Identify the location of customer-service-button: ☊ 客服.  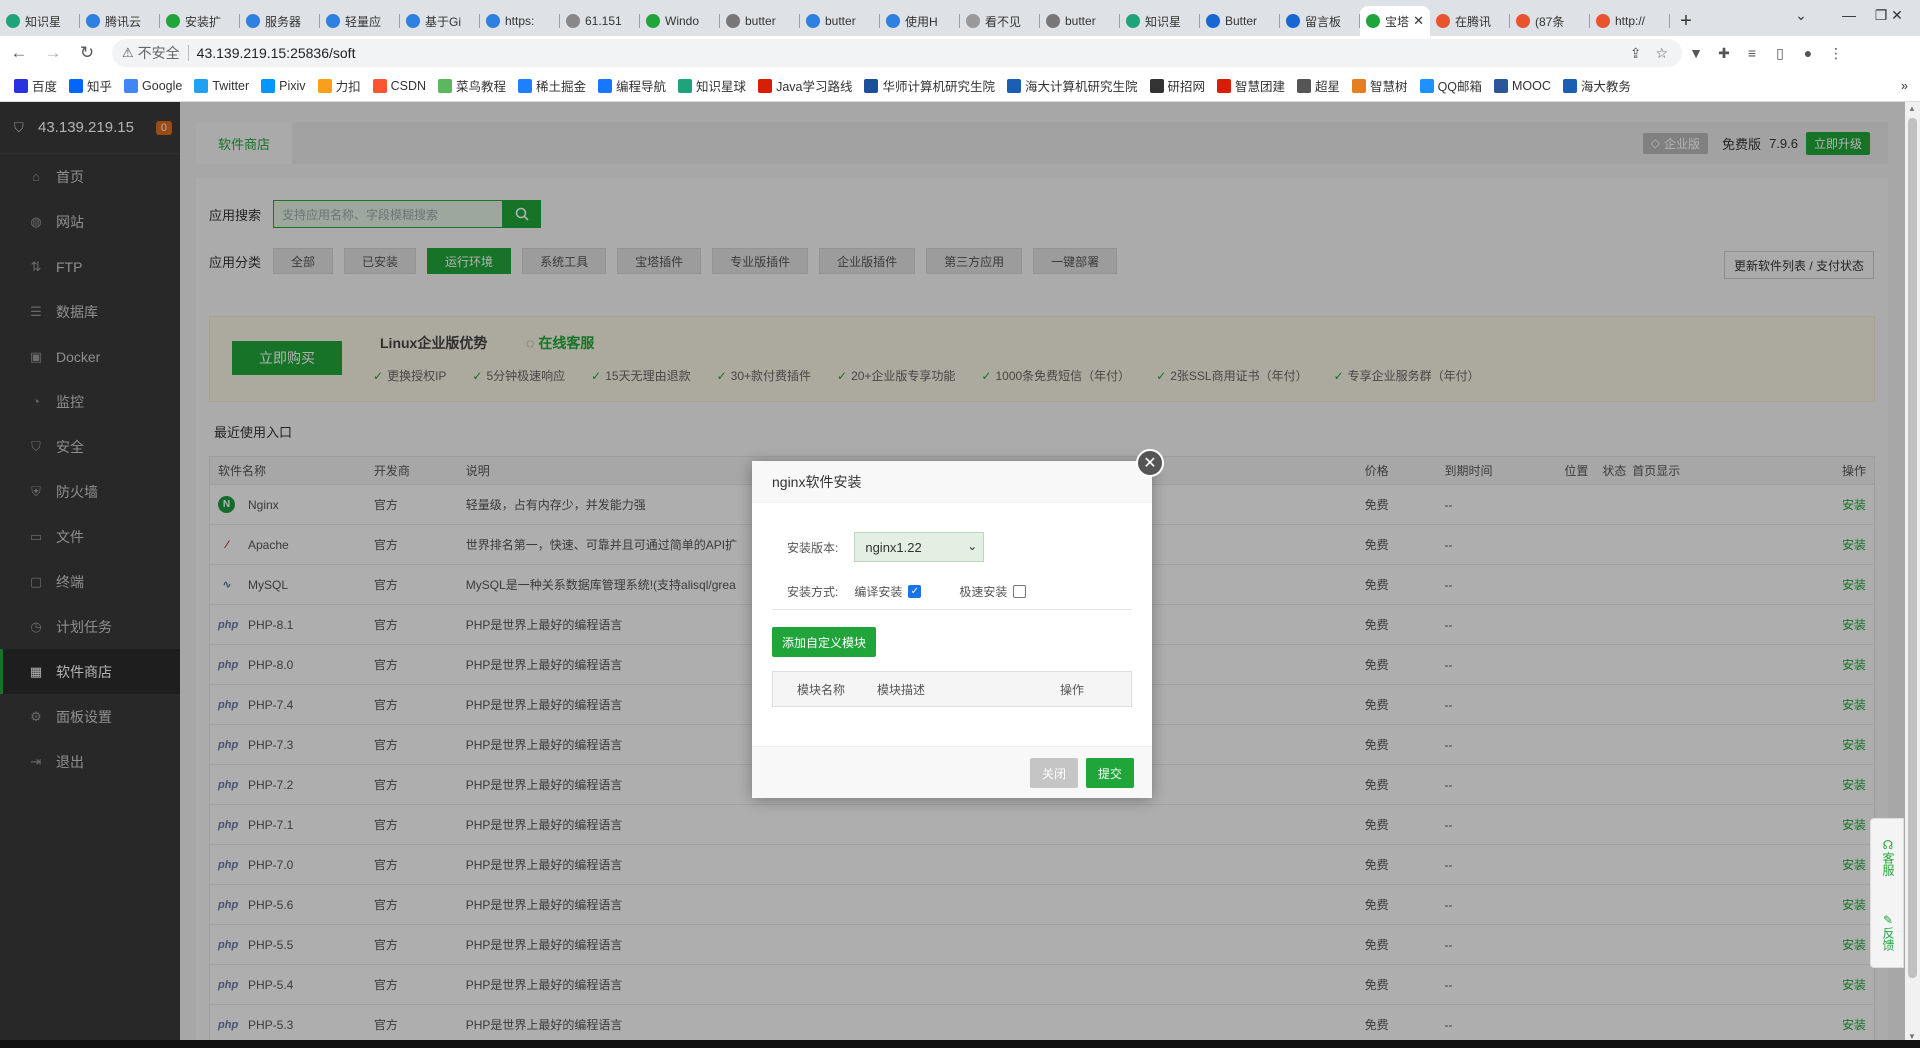
(1888, 856).